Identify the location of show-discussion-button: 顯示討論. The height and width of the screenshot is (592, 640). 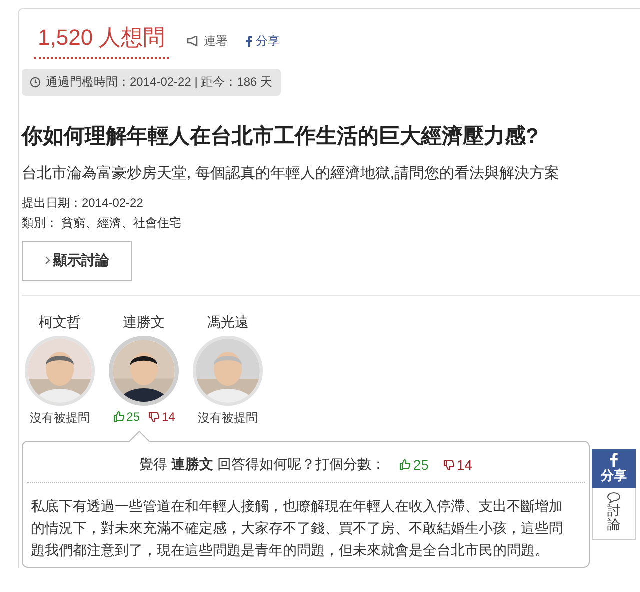
(77, 261).